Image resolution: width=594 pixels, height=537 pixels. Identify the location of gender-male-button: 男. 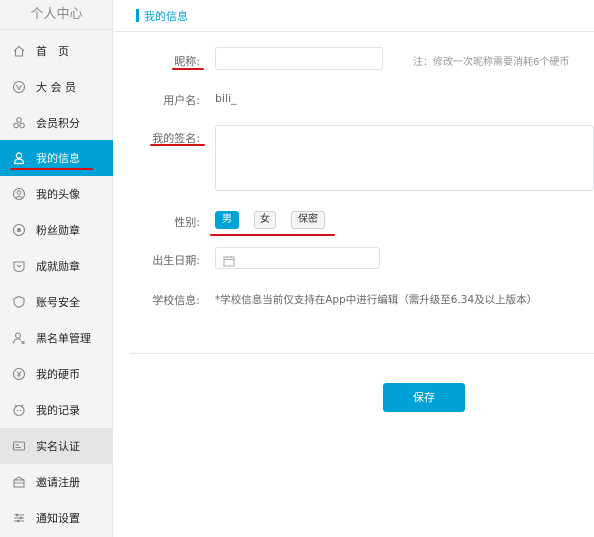
(227, 220).